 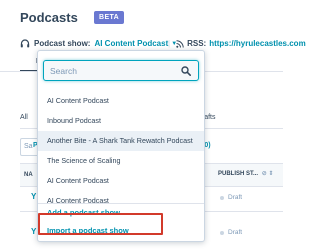 What do you see at coordinates (28, 175) in the screenshot?
I see `column-name-header: NA` at bounding box center [28, 175].